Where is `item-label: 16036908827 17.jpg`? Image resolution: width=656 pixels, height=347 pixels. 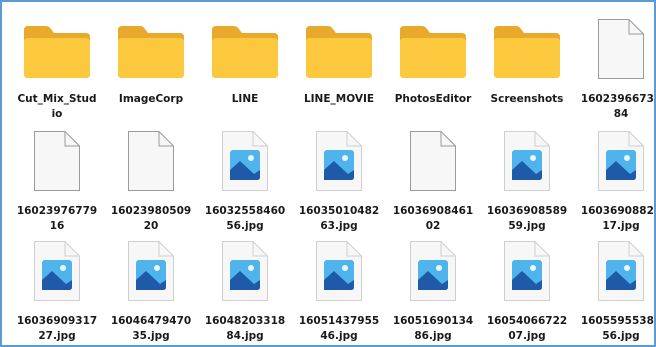
item-label: 16036908827 17.jpg is located at coordinates (618, 218).